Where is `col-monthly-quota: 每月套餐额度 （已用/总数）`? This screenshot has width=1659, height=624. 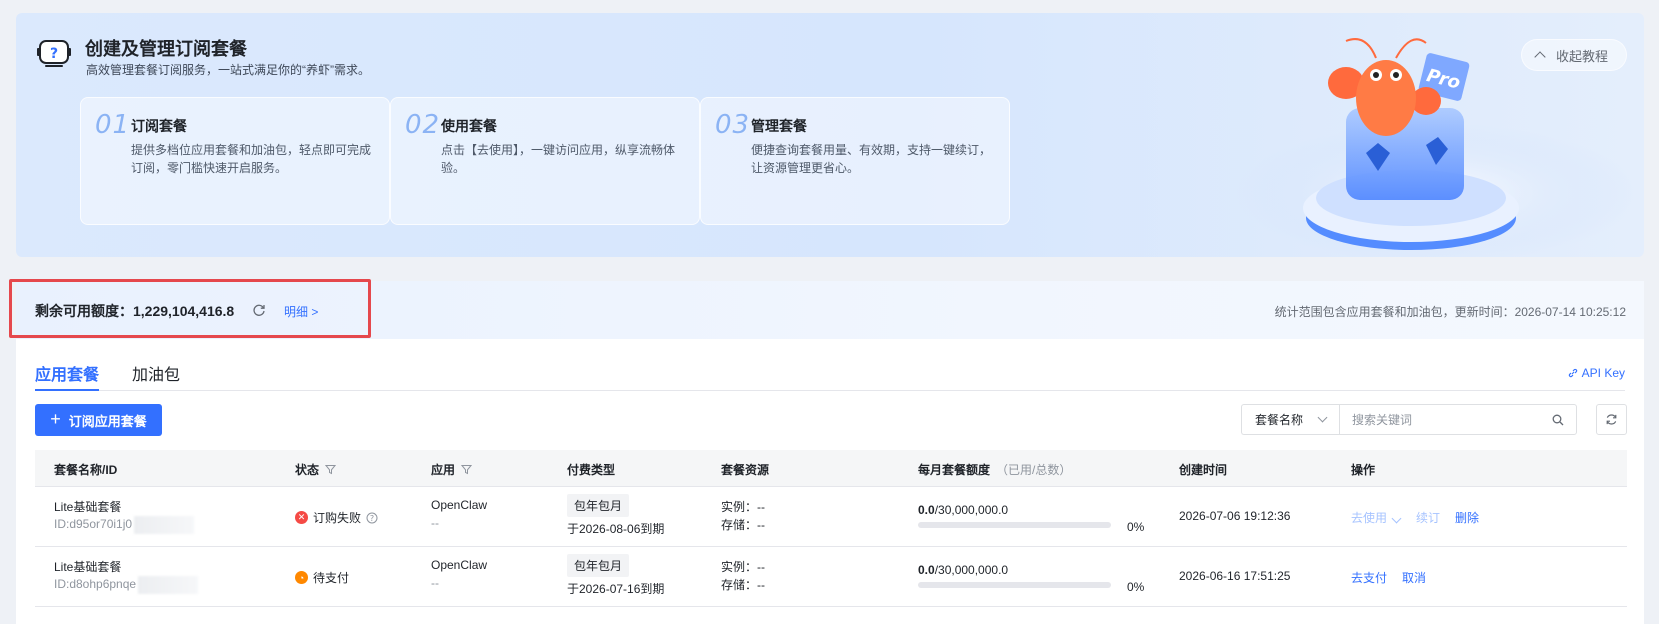
col-monthly-quota: 每月套餐额度 （已用/总数） is located at coordinates (995, 470).